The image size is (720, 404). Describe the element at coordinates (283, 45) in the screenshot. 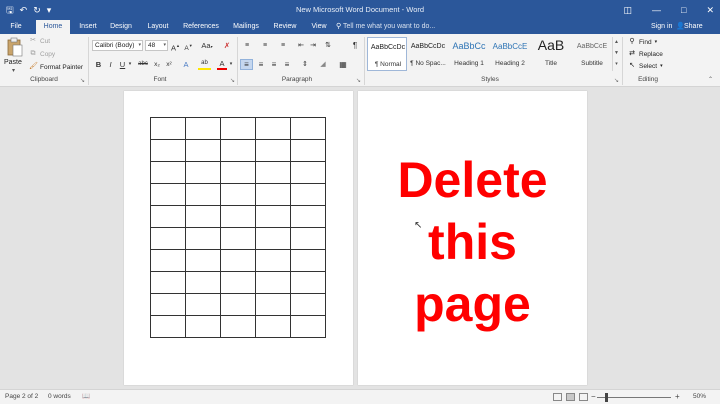

I see `multilevel-list-icon: ≡` at that location.